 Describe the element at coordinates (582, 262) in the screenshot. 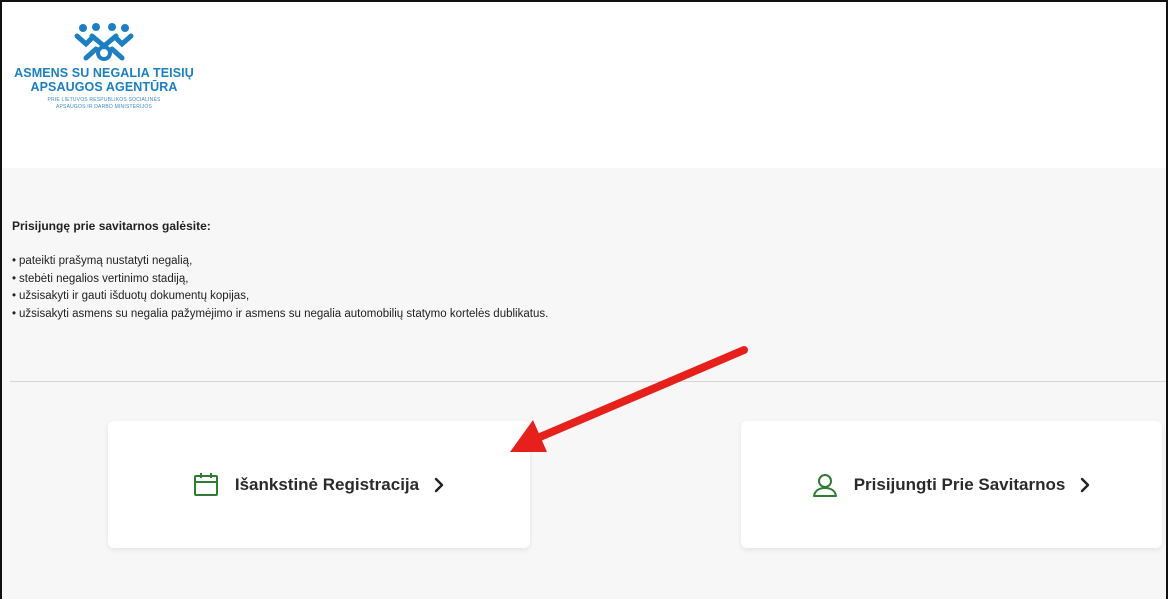

I see `feature-item: pateikti prašymą nustatyti negalią,` at that location.